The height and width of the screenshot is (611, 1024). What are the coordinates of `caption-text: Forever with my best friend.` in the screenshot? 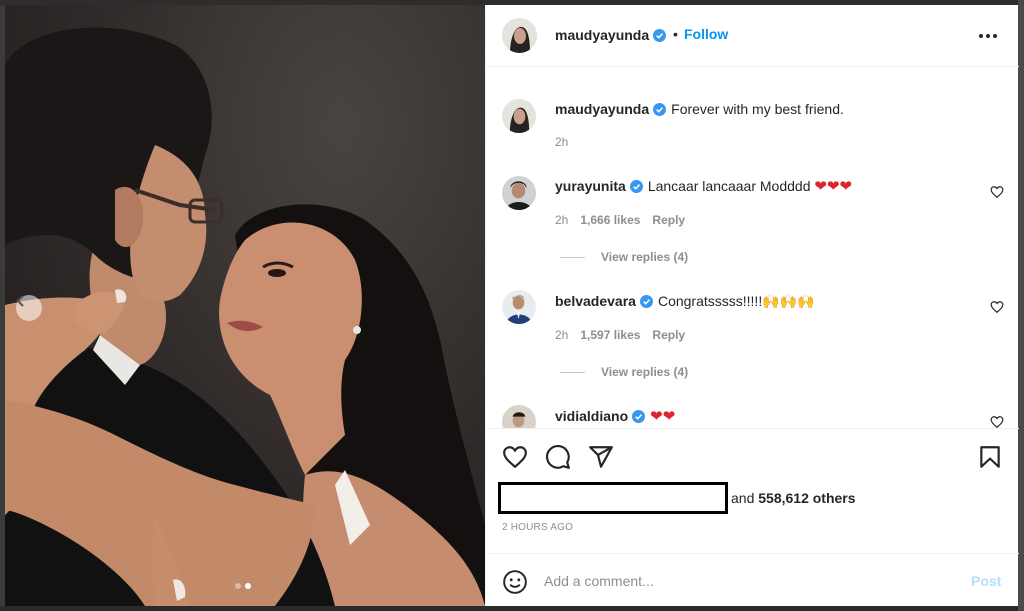 It's located at (757, 109).